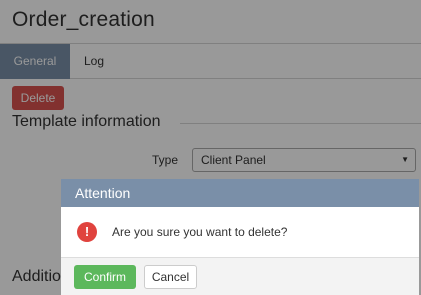 The height and width of the screenshot is (295, 421). I want to click on exclamation-circle-icon: !, so click(87, 232).